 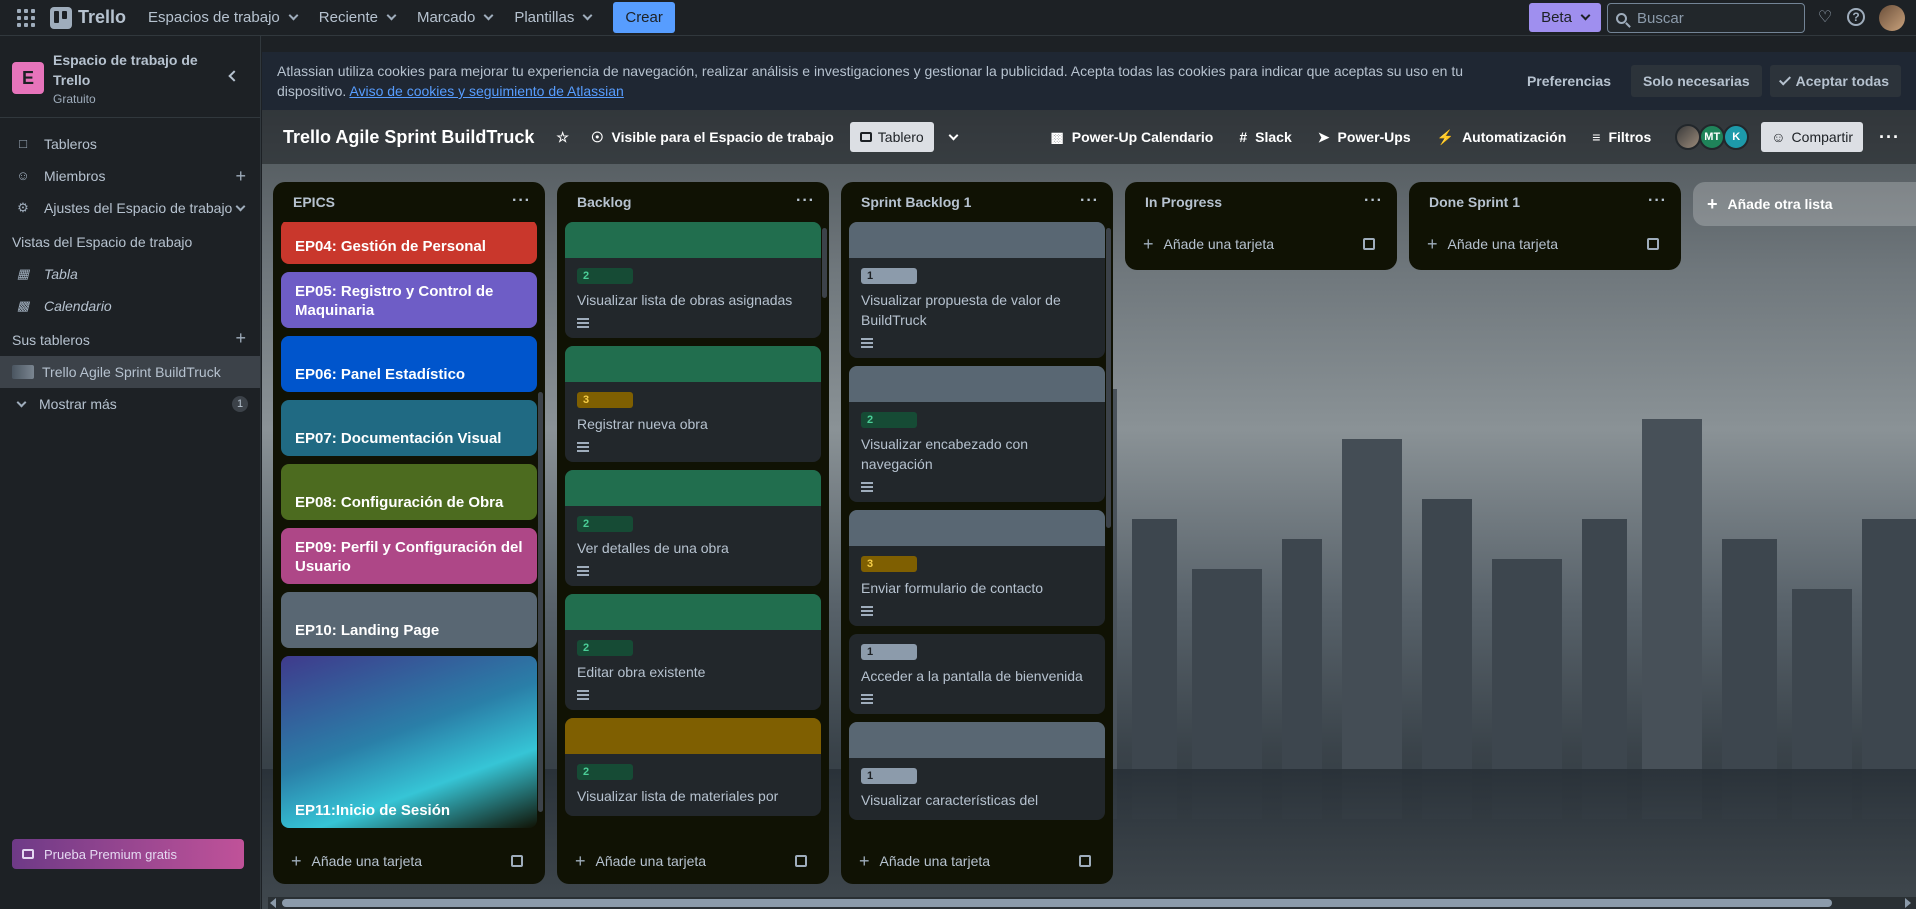 What do you see at coordinates (604, 202) in the screenshot?
I see `list-title: Backlog` at bounding box center [604, 202].